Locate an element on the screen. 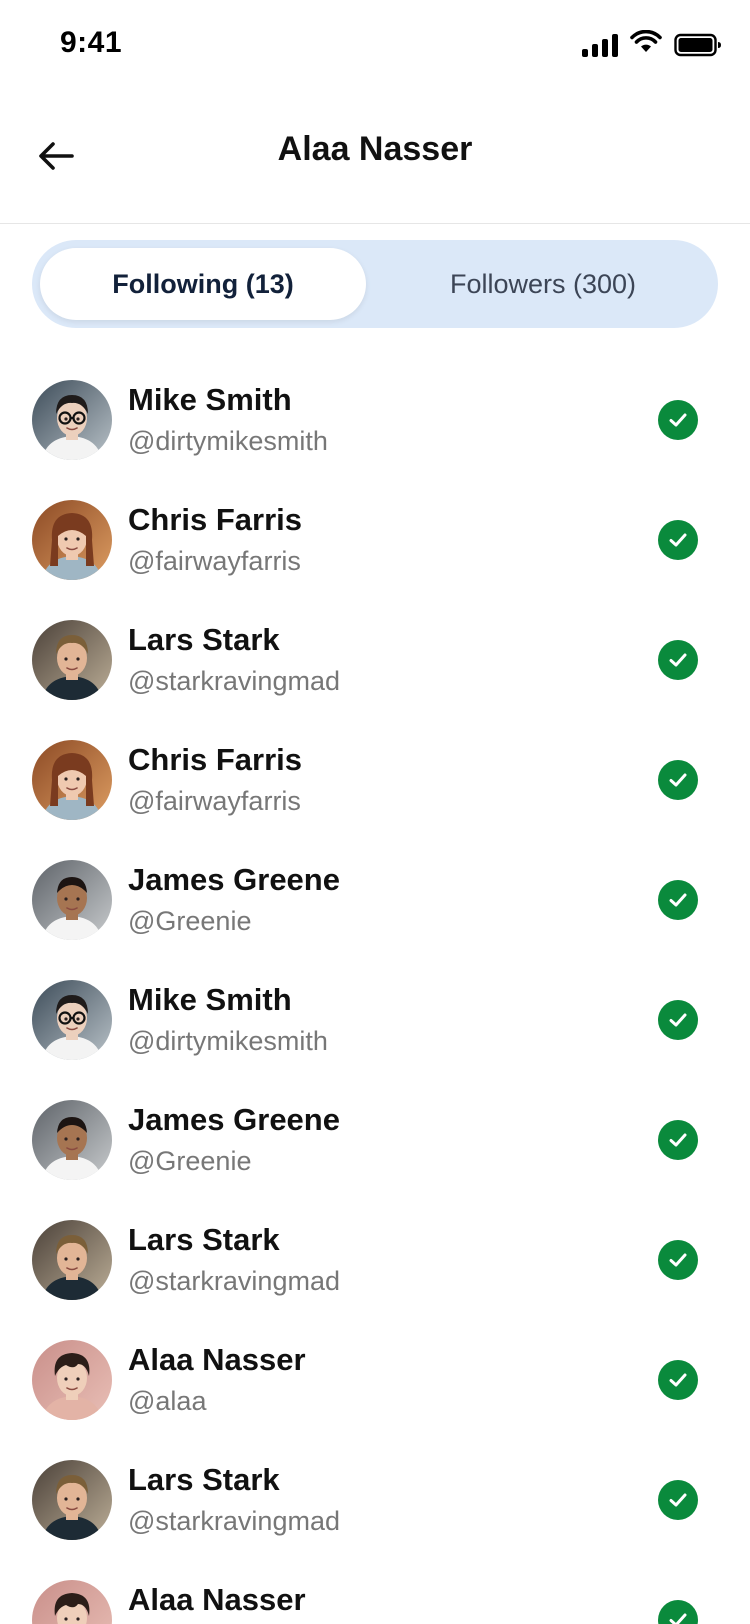 This screenshot has height=1624, width=750. follow-tabs: Following (13) Followers (300) is located at coordinates (375, 284).